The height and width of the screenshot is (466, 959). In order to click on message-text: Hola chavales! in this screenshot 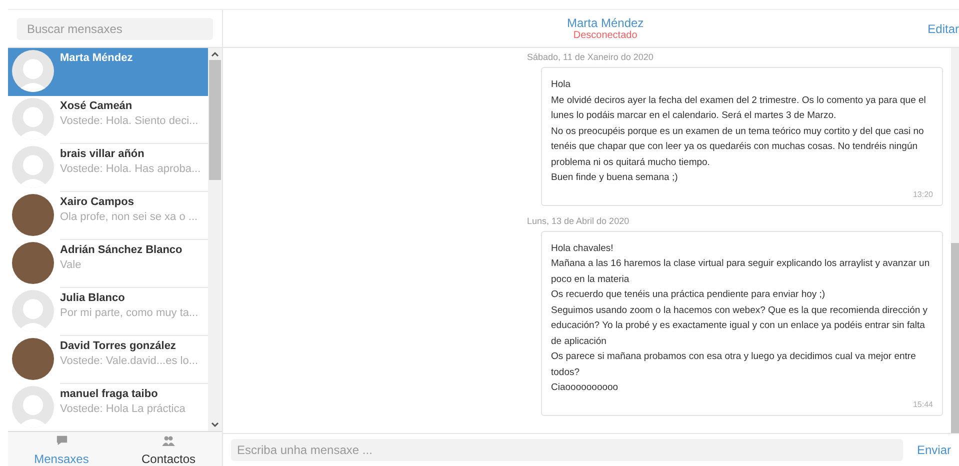, I will do `click(582, 249)`.